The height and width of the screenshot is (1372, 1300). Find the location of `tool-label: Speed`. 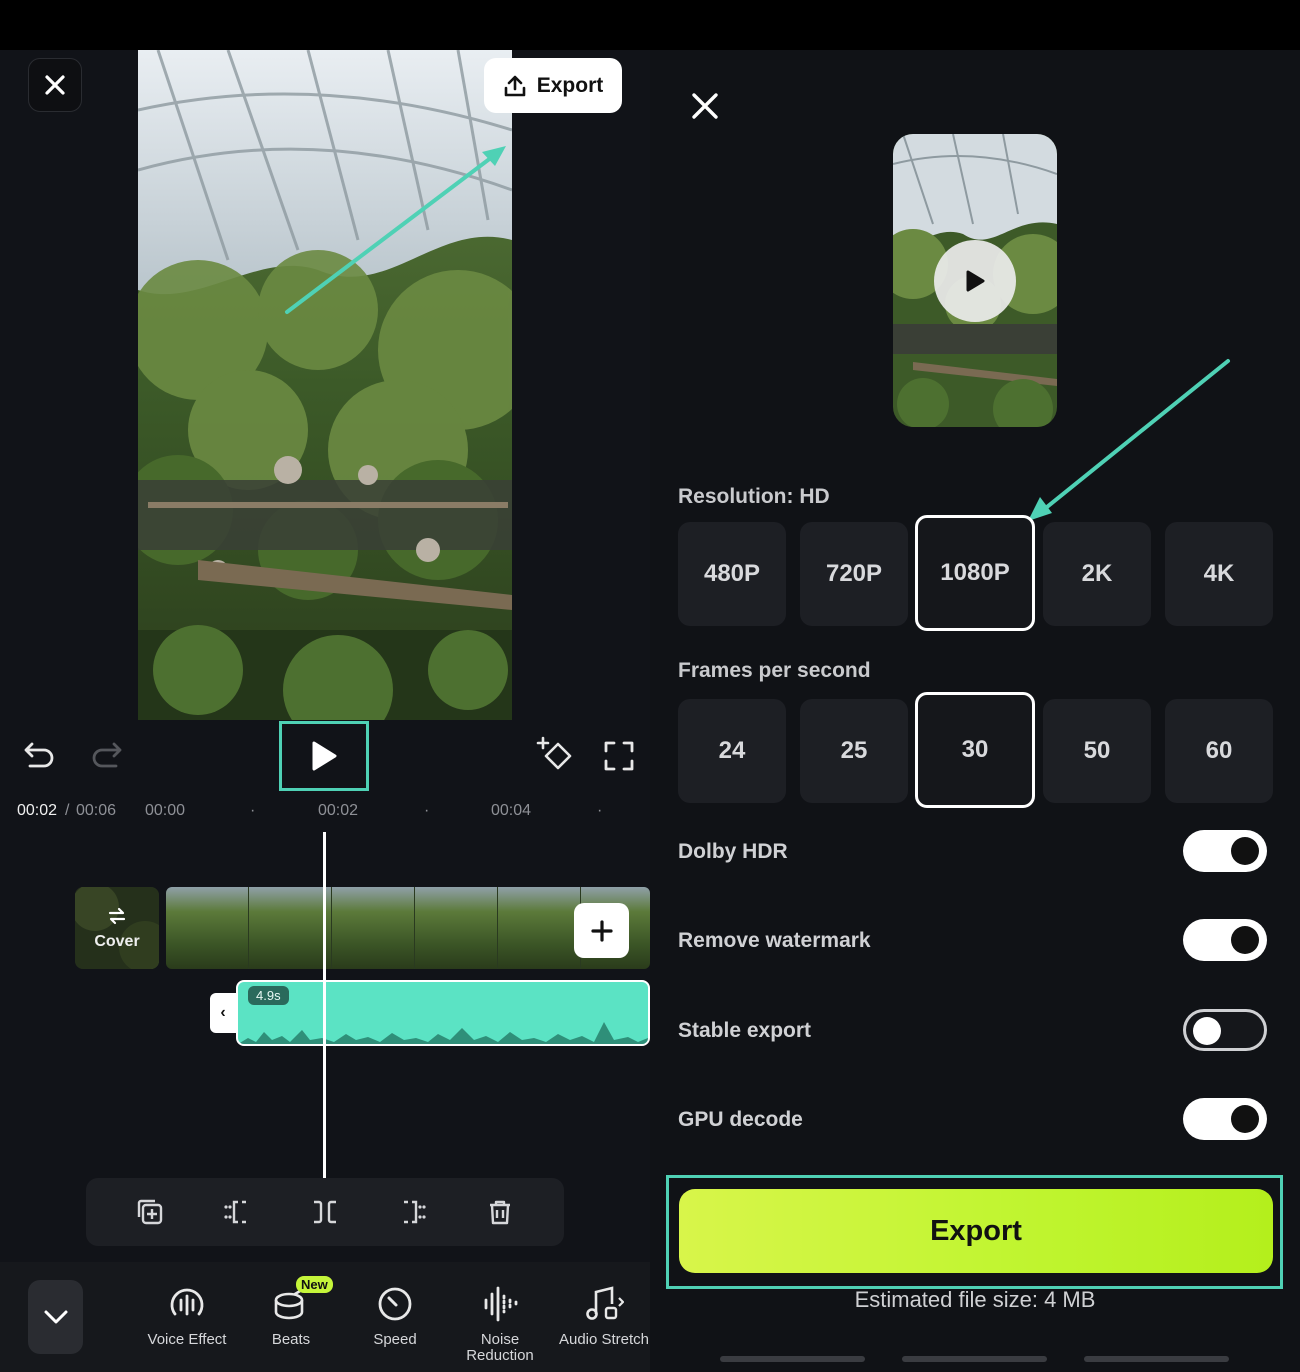

tool-label: Speed is located at coordinates (395, 1339).